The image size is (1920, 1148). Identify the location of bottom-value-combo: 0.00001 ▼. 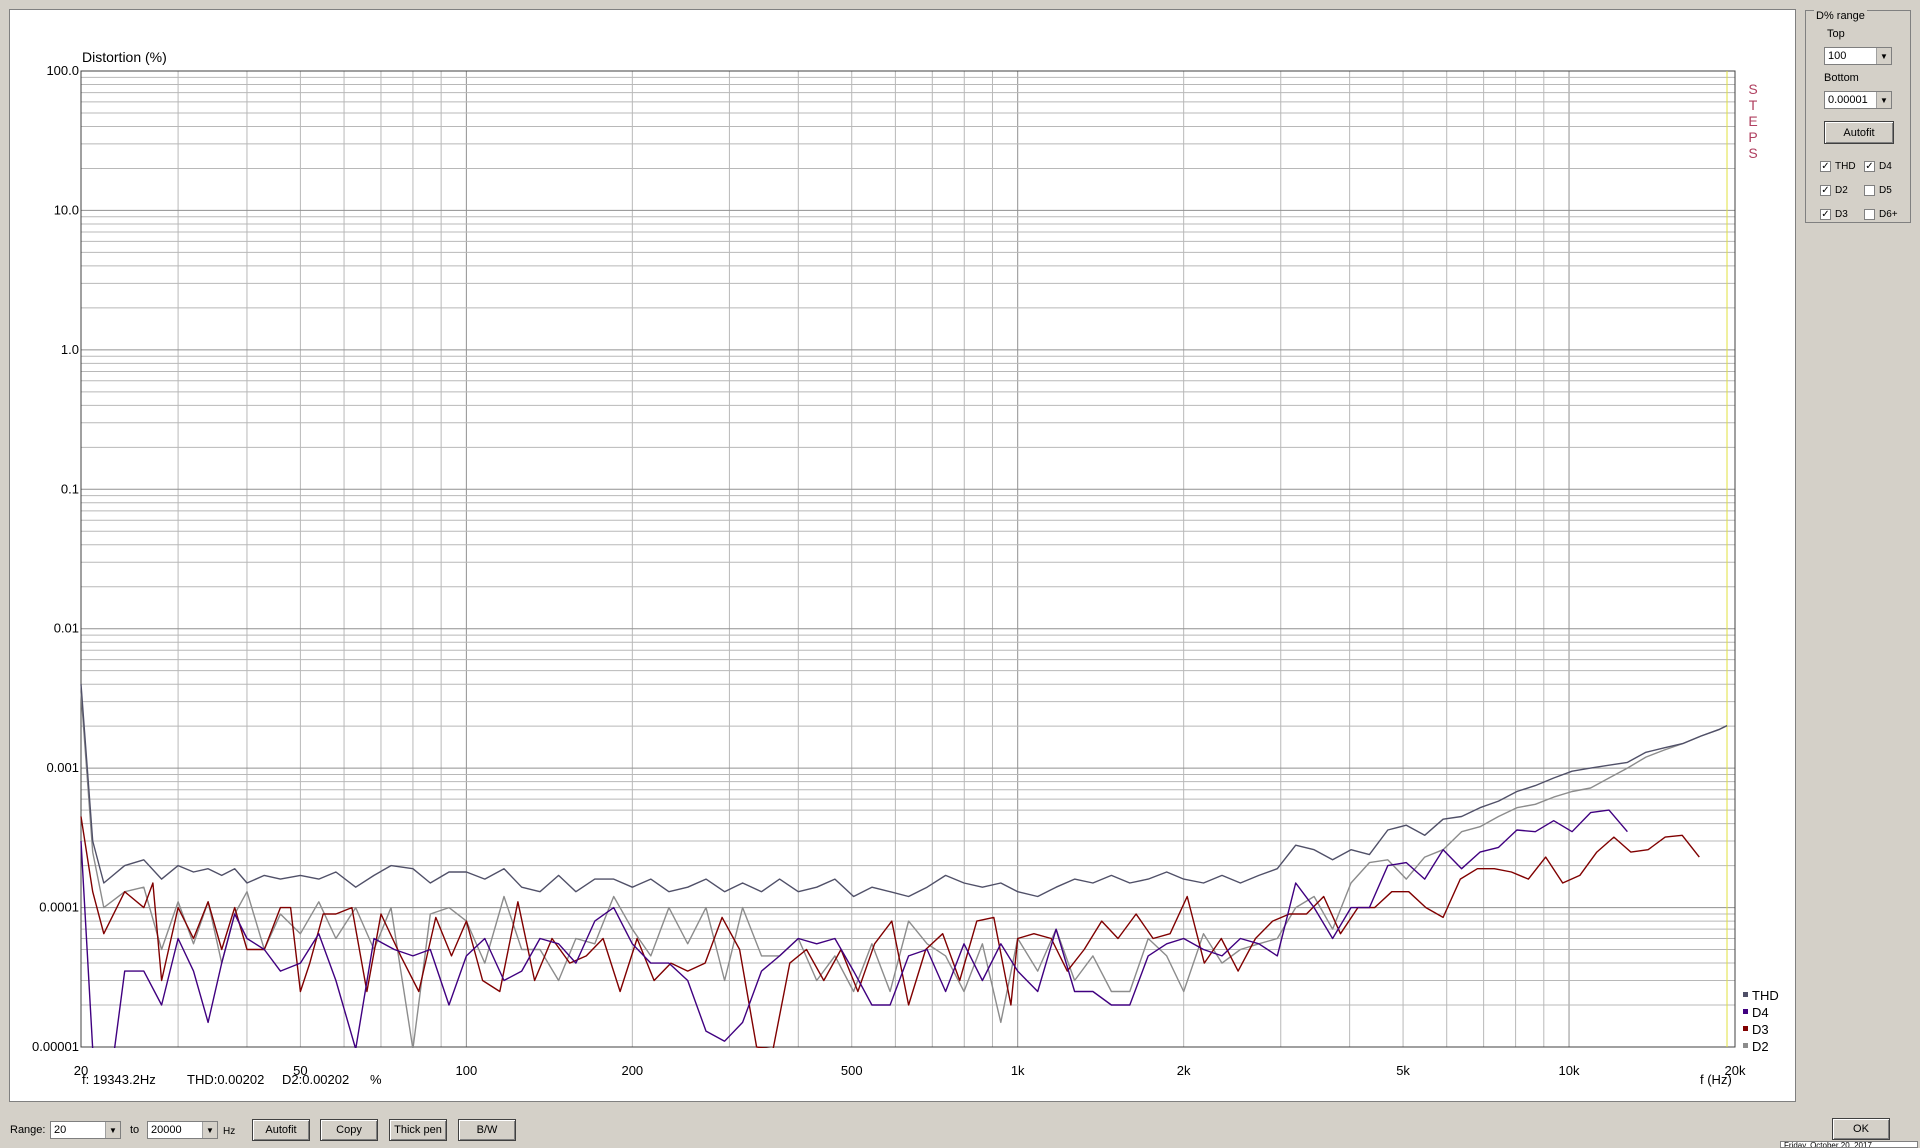
(1858, 100).